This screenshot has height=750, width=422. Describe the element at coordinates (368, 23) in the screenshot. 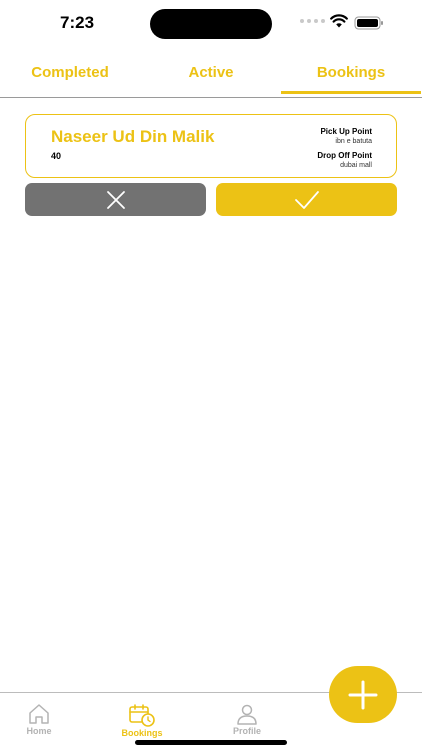

I see `battery-icon` at that location.